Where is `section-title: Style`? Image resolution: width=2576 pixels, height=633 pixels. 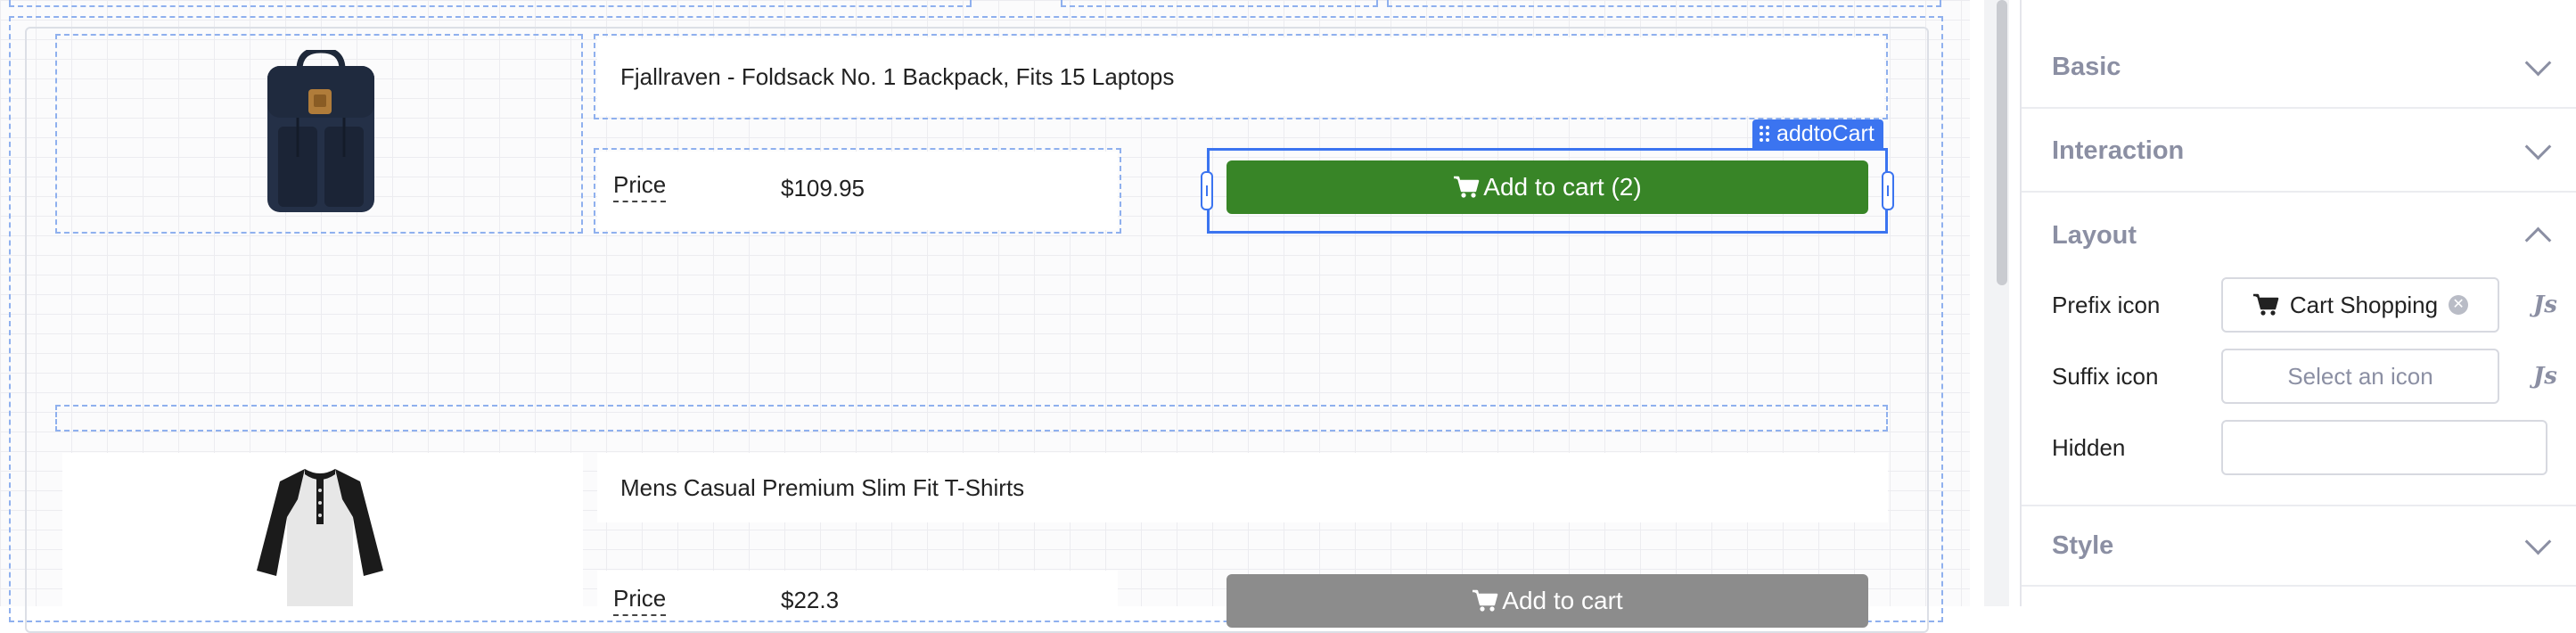
section-title: Style is located at coordinates (2083, 545).